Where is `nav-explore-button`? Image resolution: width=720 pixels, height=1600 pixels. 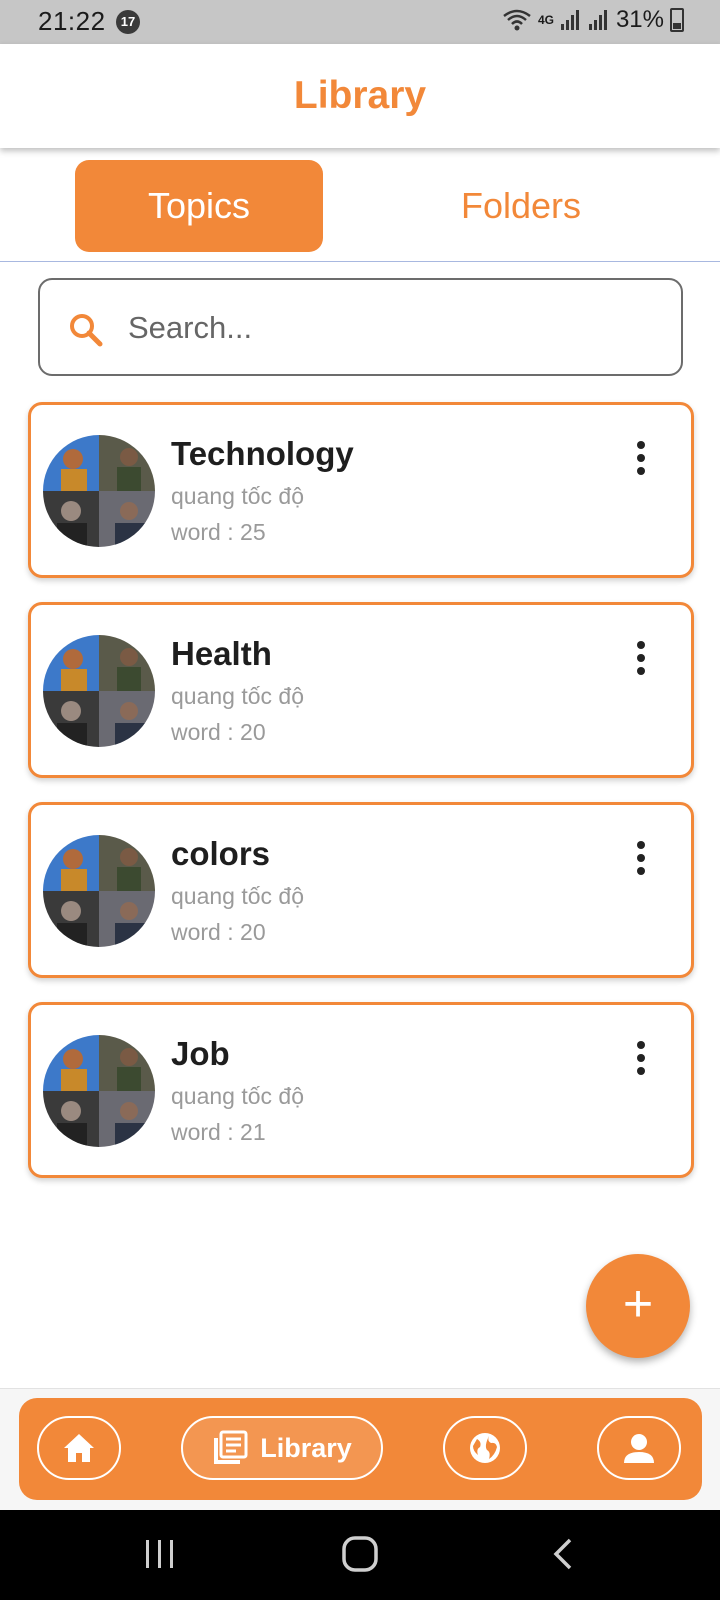 nav-explore-button is located at coordinates (485, 1448).